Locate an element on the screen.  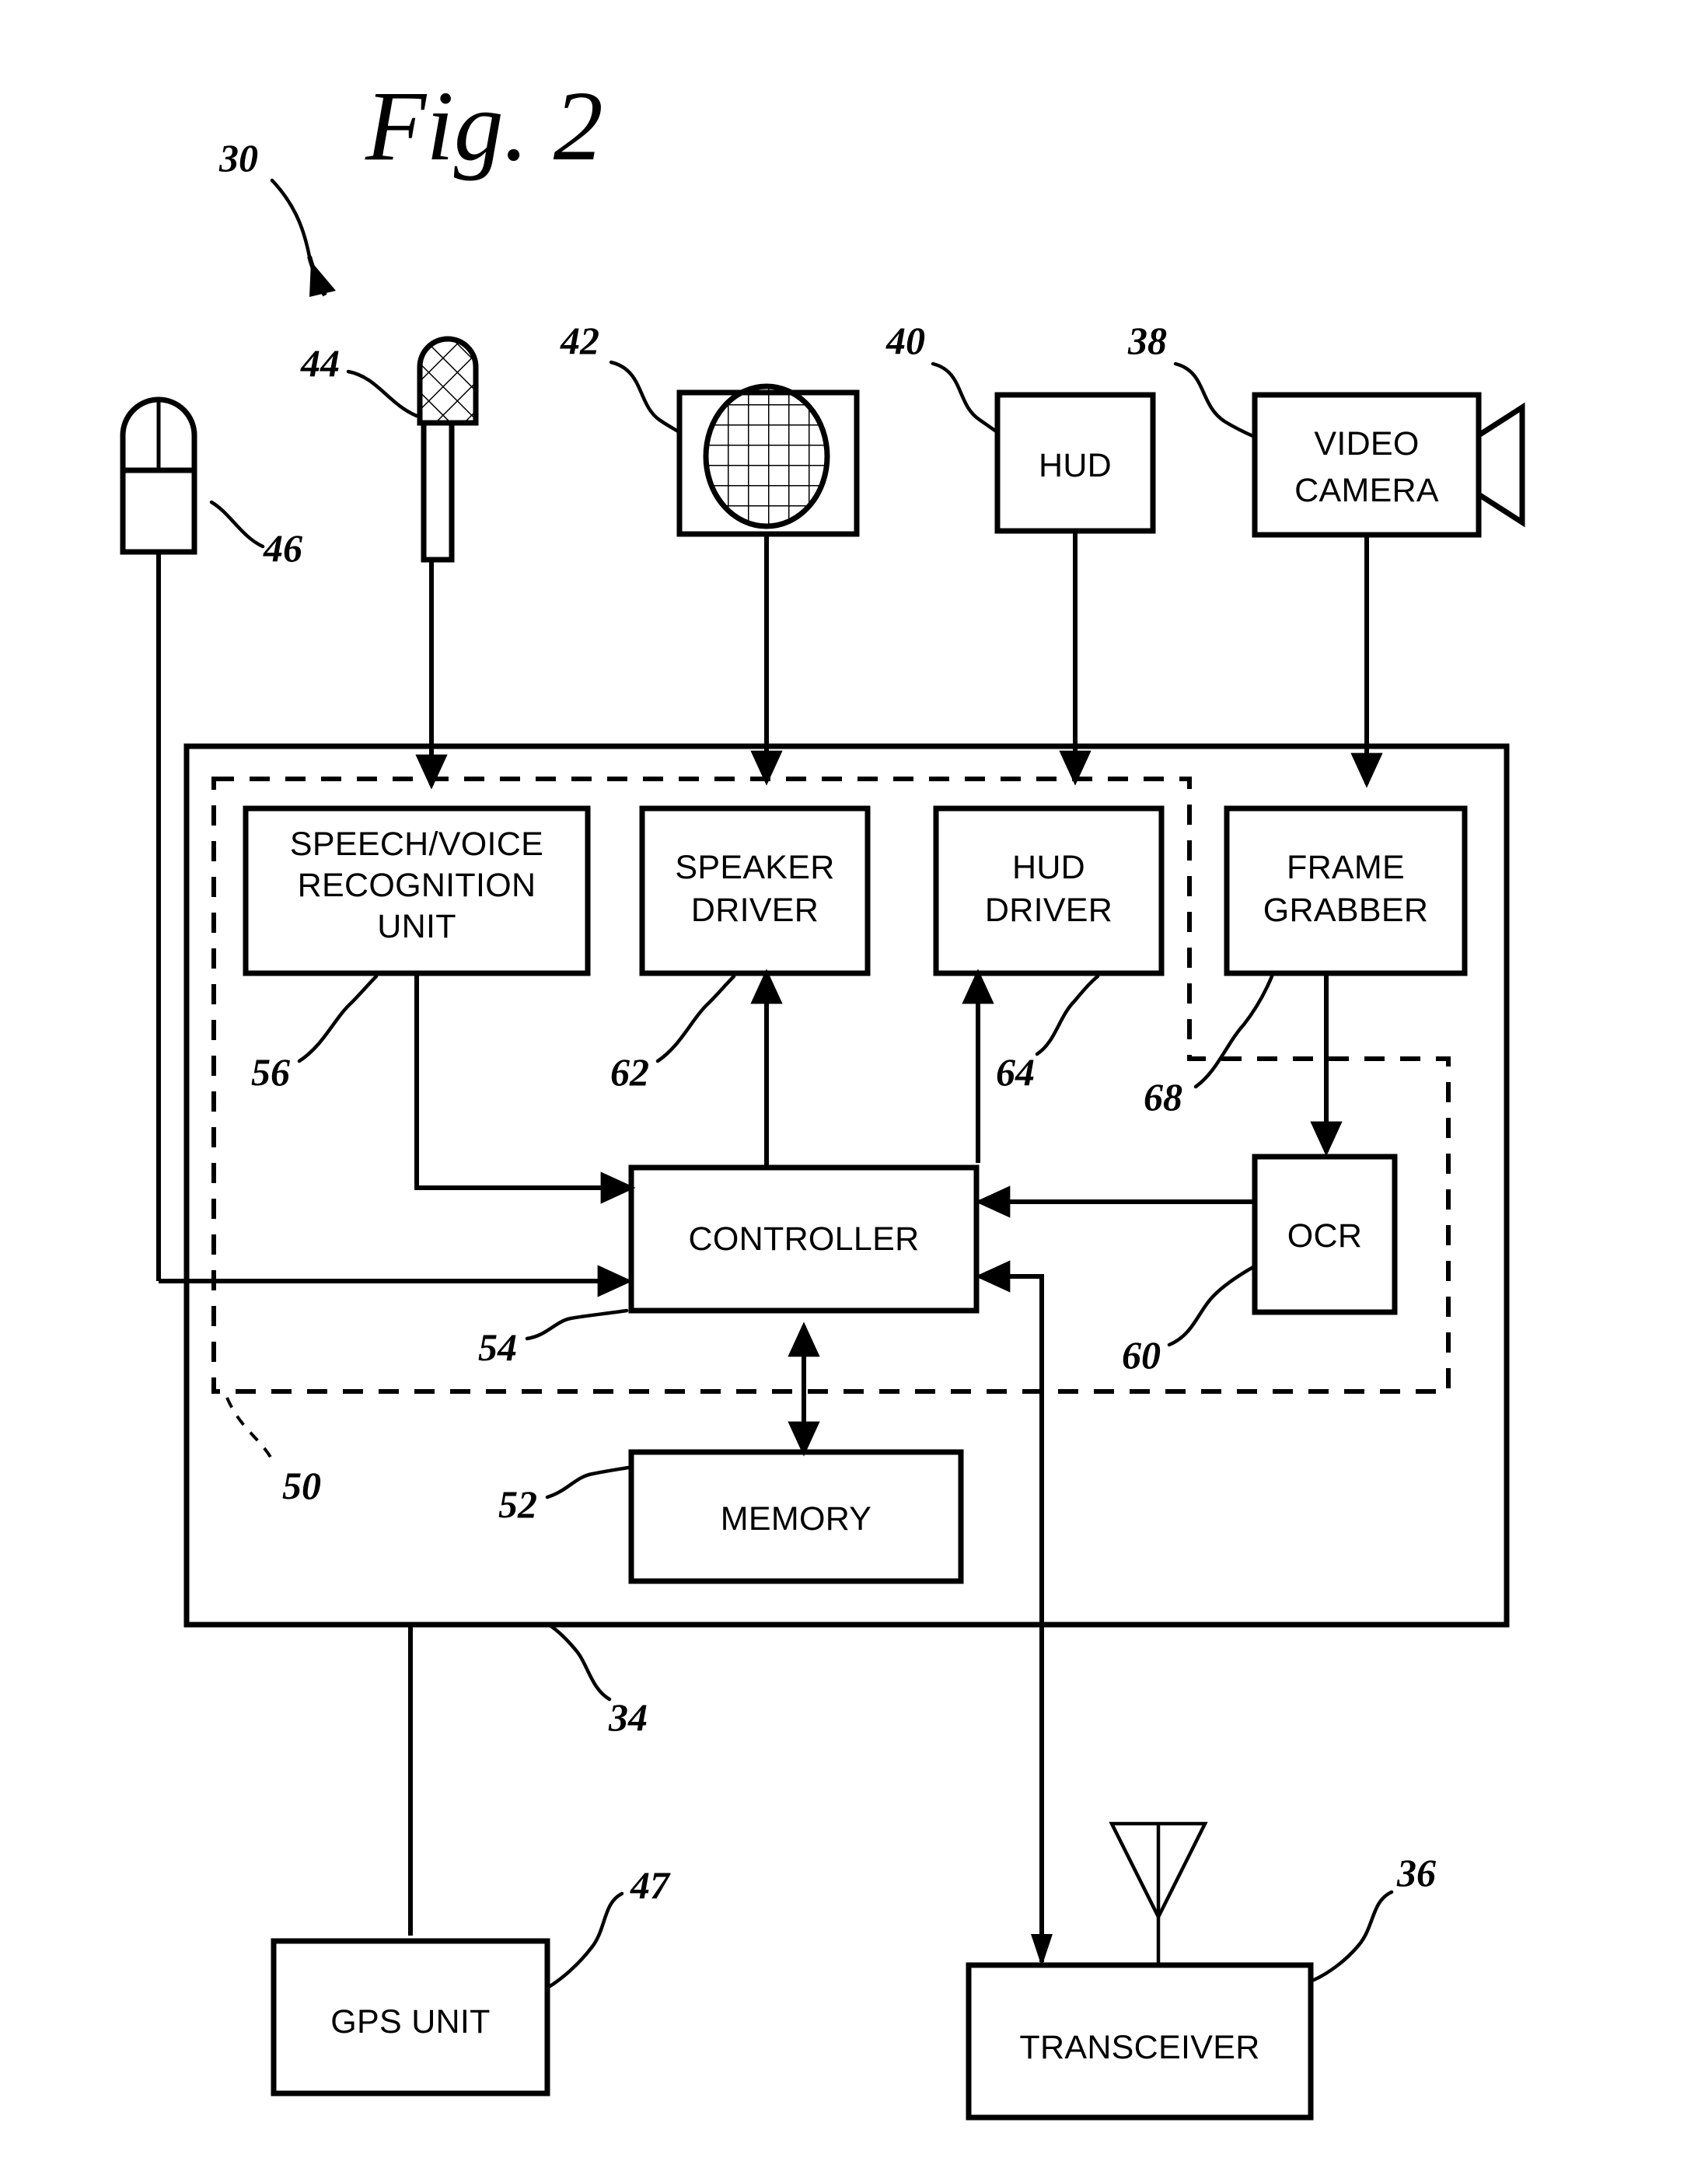
ref-42: 42 is located at coordinates (579, 340).